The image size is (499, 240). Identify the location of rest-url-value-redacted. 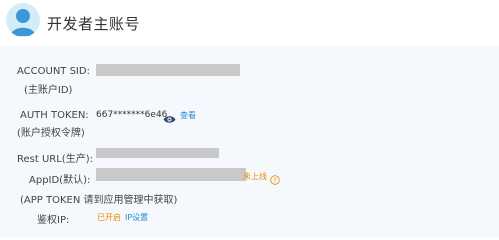
(157, 153).